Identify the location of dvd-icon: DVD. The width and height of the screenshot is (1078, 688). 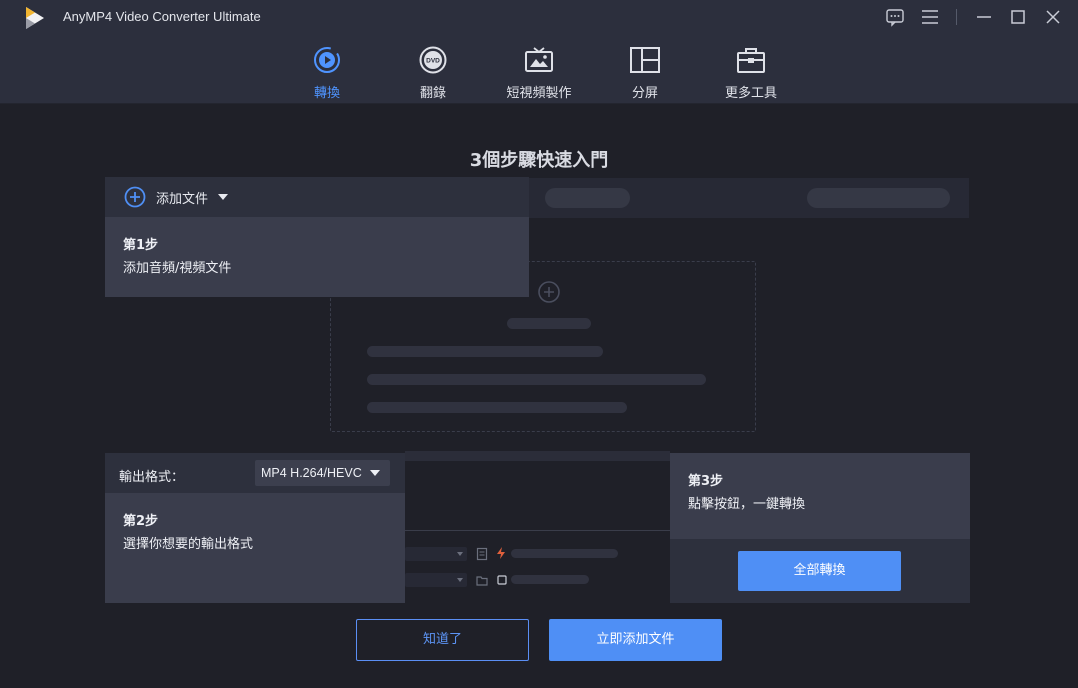
(433, 60).